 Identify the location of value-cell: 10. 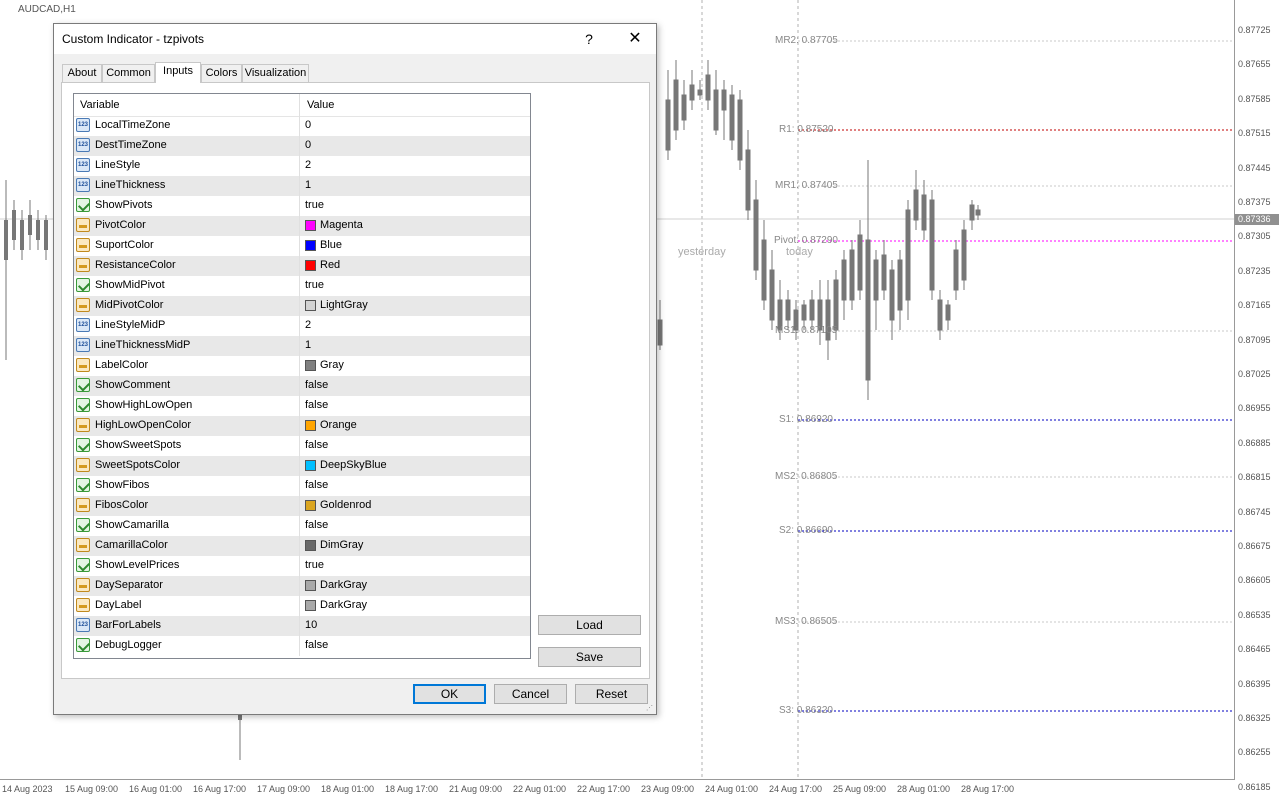
(415, 626).